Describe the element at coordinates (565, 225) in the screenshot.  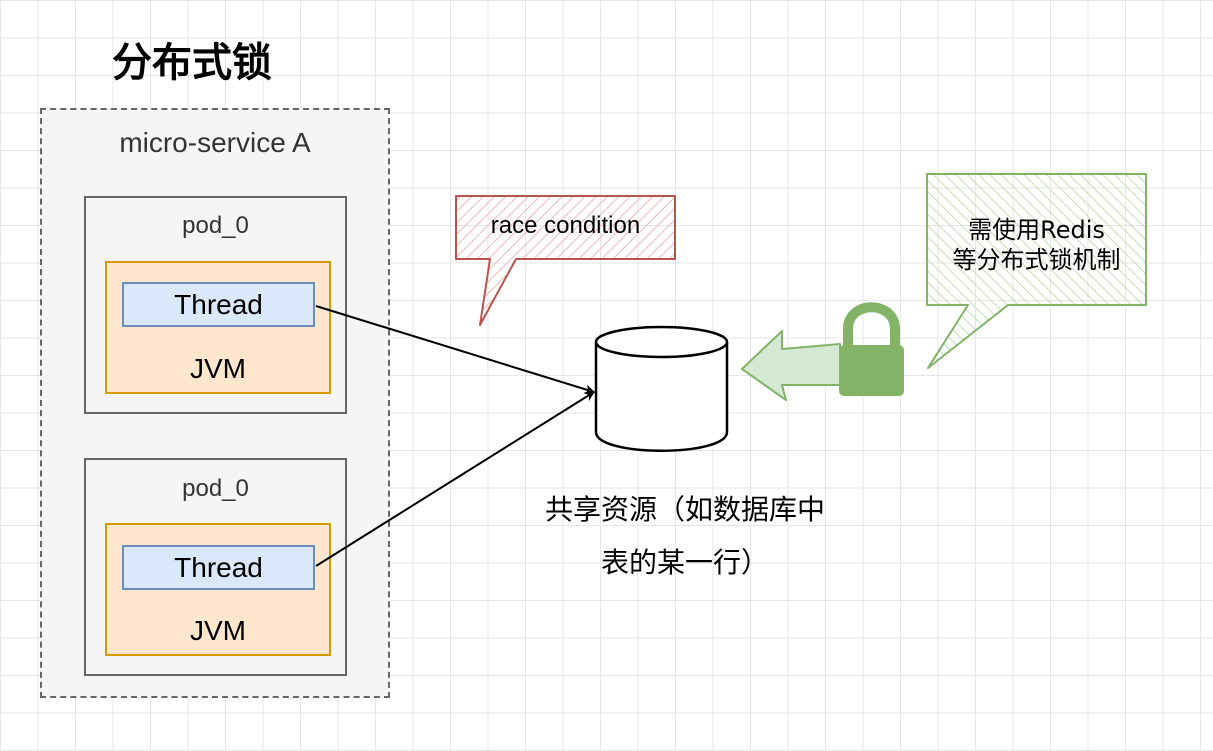
I see `race-condition-text: race condition` at that location.